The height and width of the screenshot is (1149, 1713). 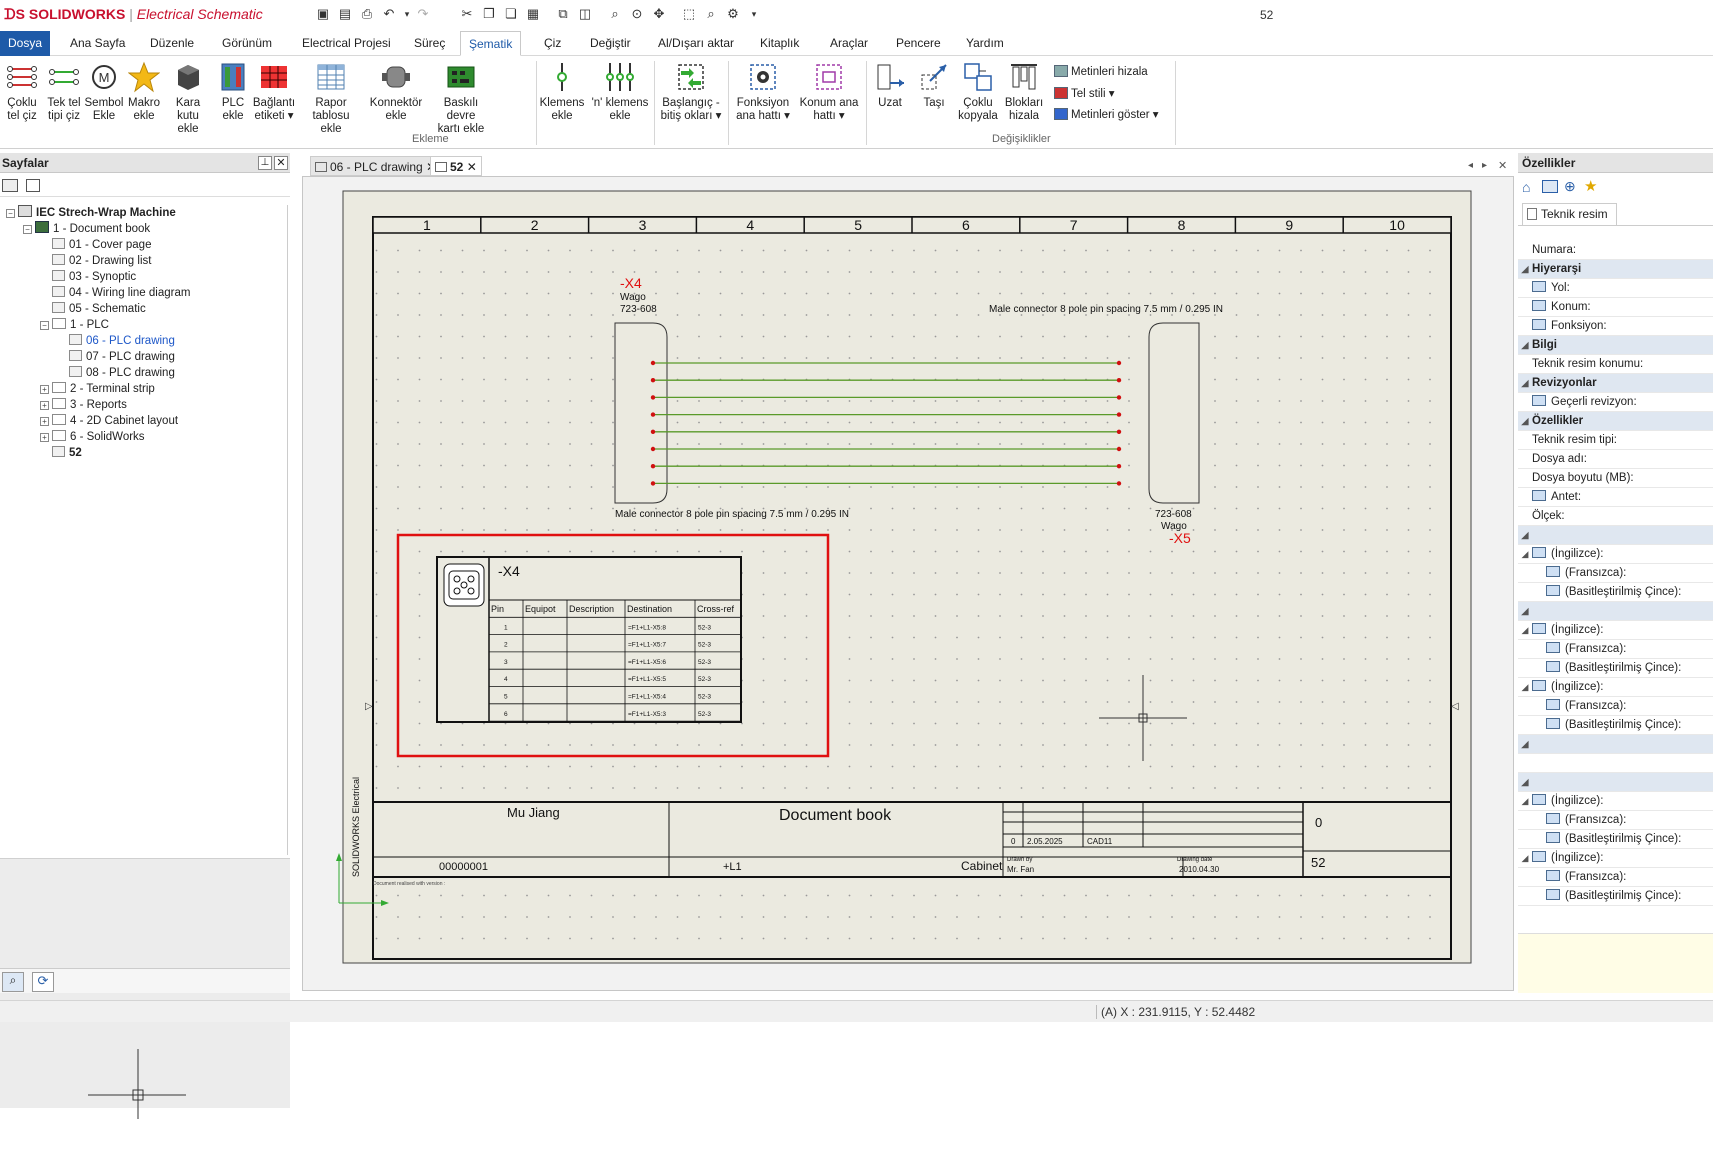 I want to click on move-button: Taşı, so click(x=934, y=85).